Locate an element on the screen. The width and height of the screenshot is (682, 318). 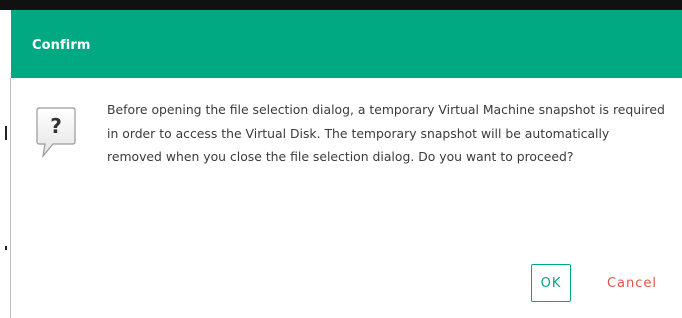
dialog-title: Confirm is located at coordinates (61, 45).